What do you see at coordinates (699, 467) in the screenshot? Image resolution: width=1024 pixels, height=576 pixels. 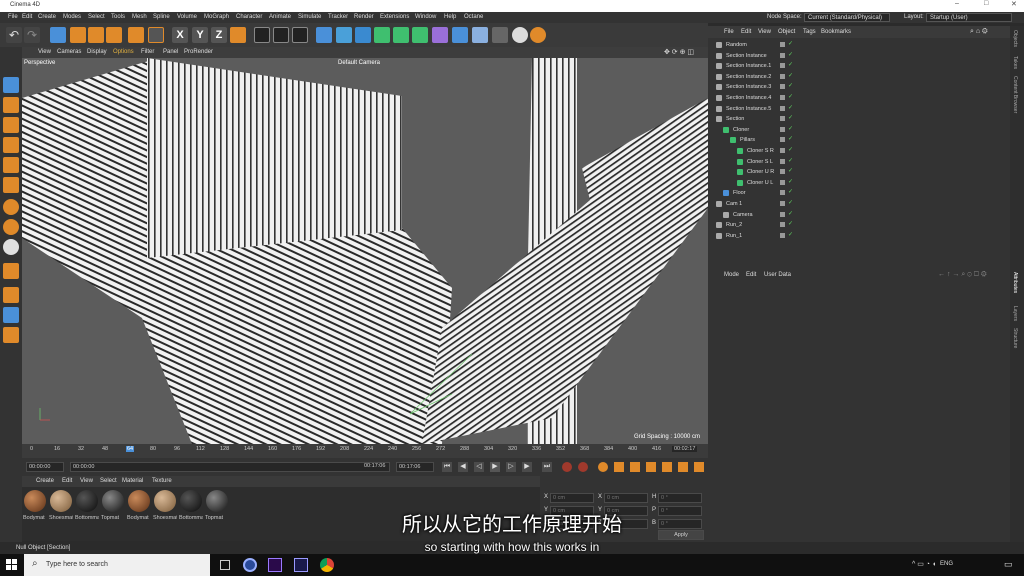 I see `timeline-window-icon` at bounding box center [699, 467].